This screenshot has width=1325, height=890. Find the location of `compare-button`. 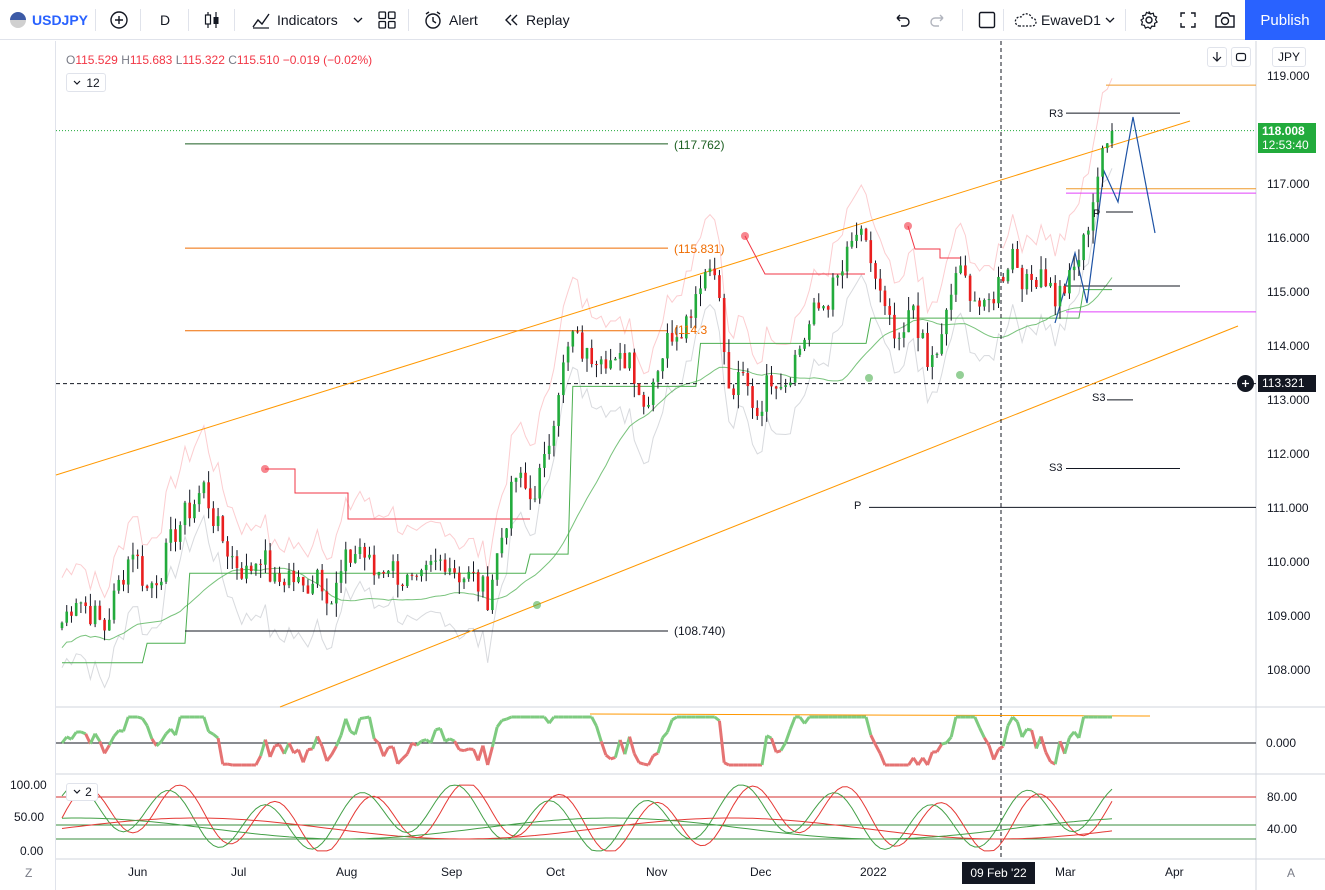

compare-button is located at coordinates (119, 20).